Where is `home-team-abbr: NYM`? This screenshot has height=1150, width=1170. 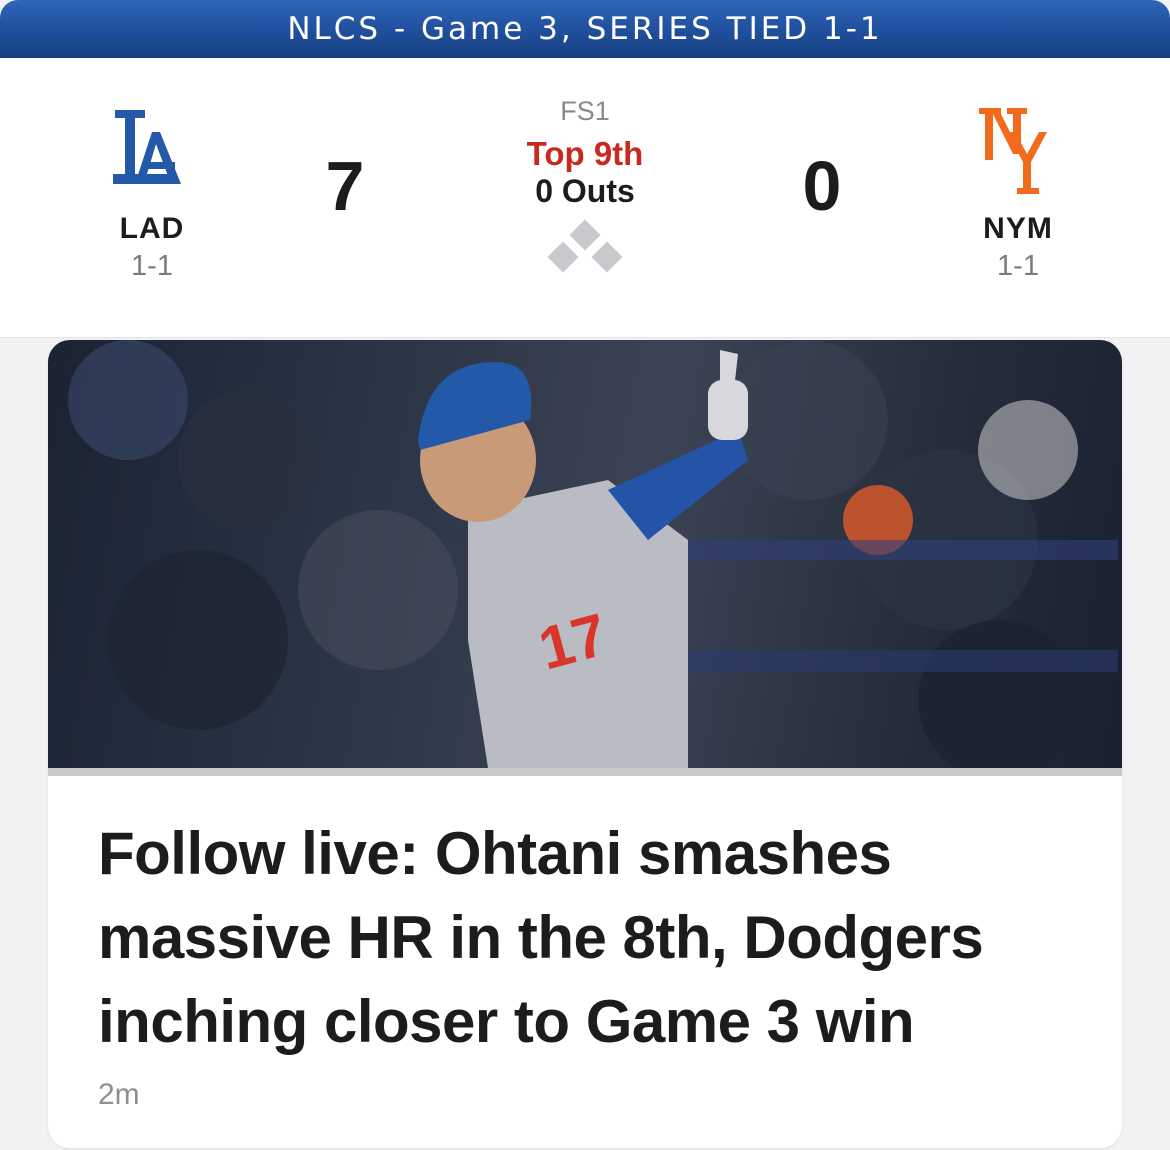
home-team-abbr: NYM is located at coordinates (1018, 228).